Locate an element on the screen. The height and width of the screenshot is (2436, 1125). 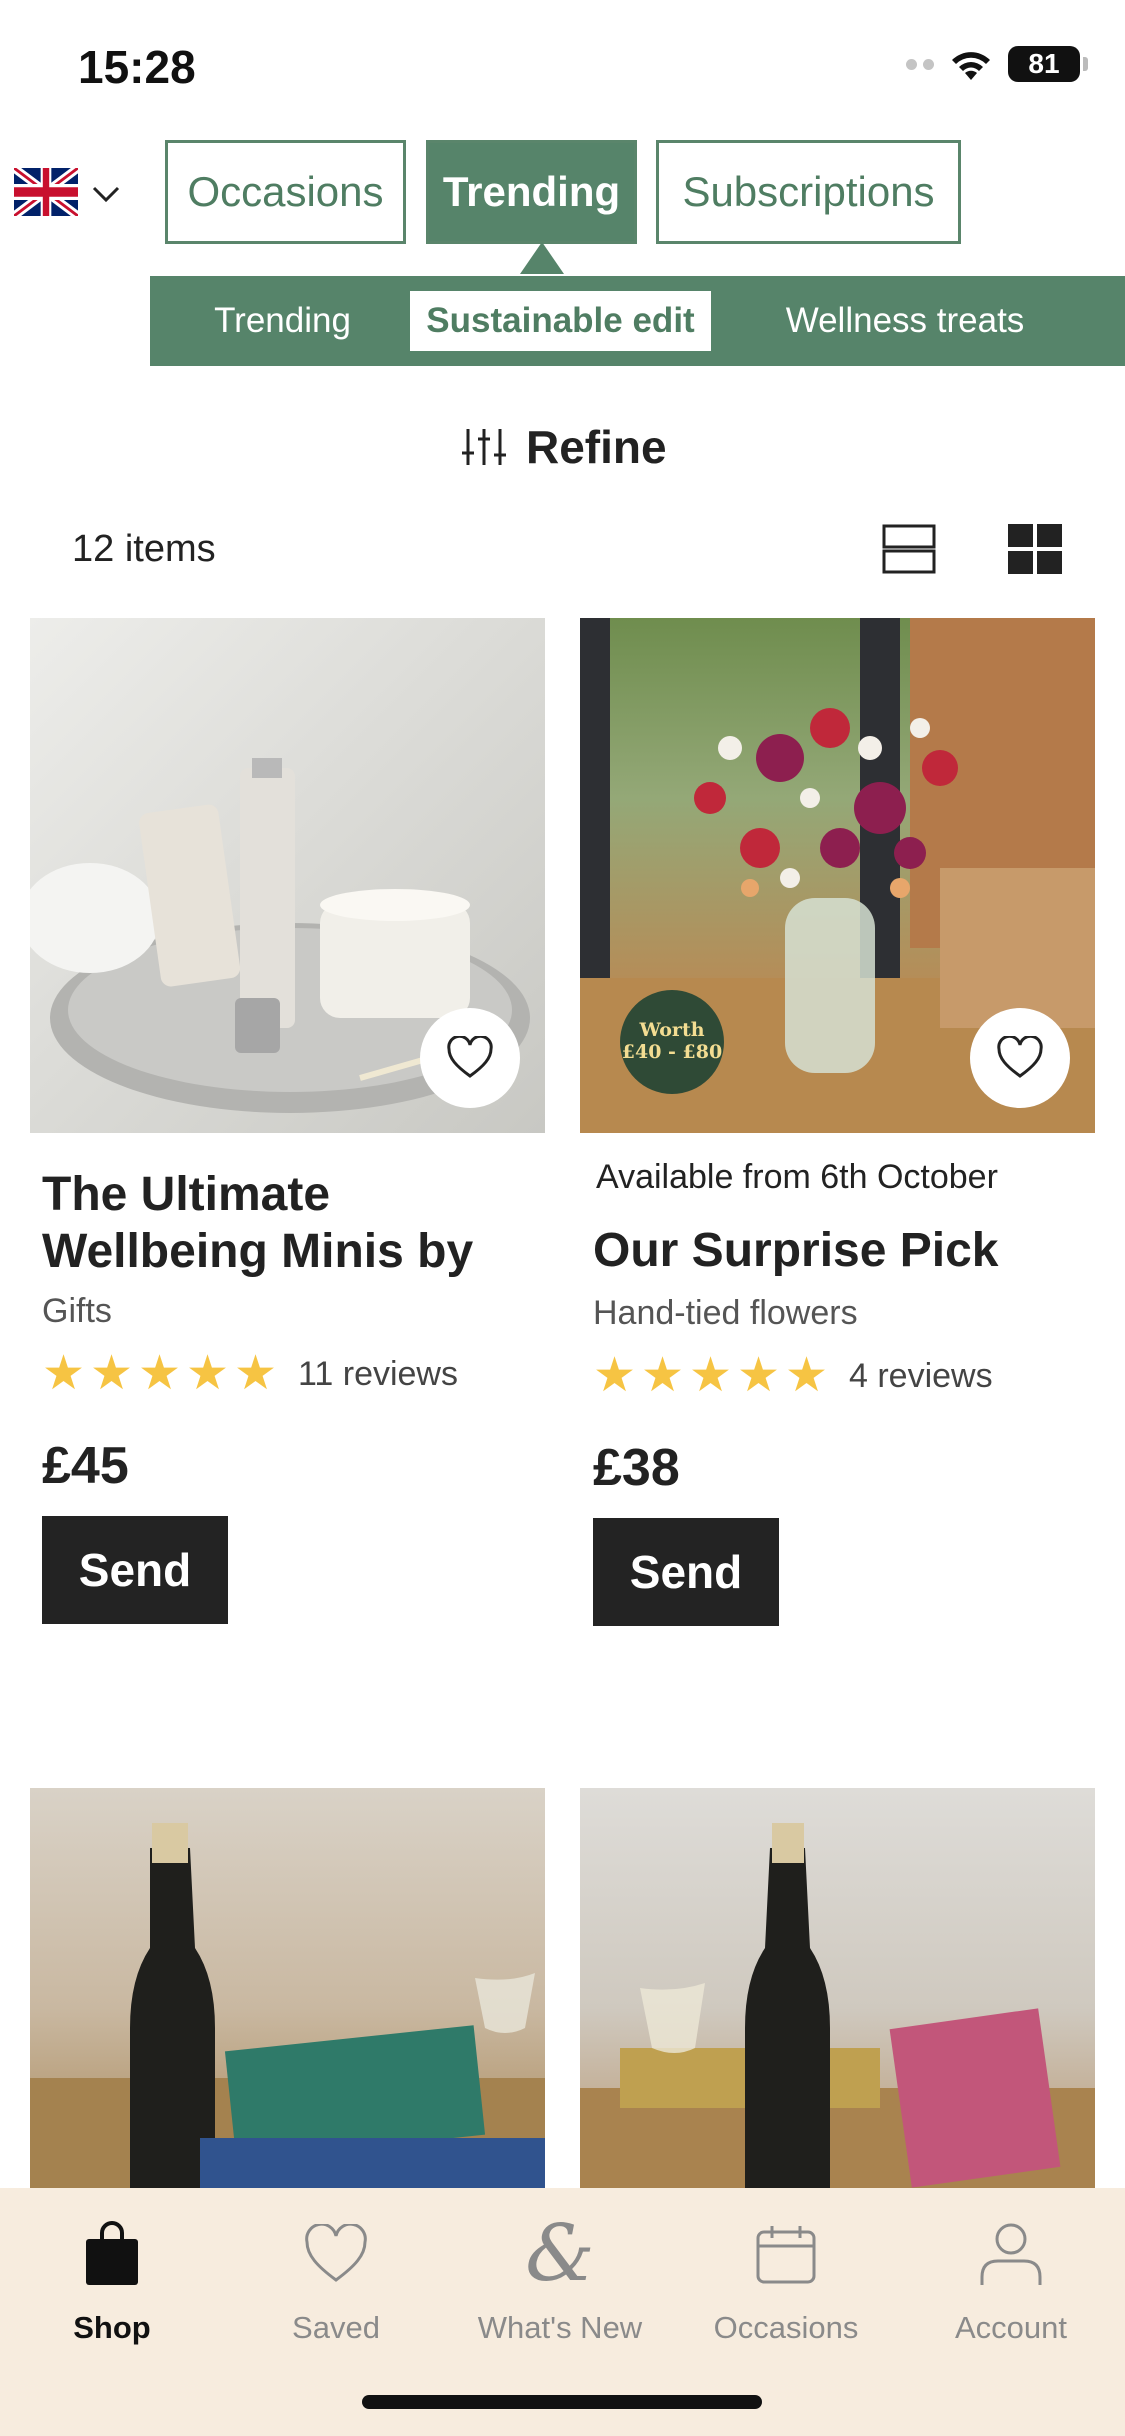
status-time: 15:28 is located at coordinates (137, 67).